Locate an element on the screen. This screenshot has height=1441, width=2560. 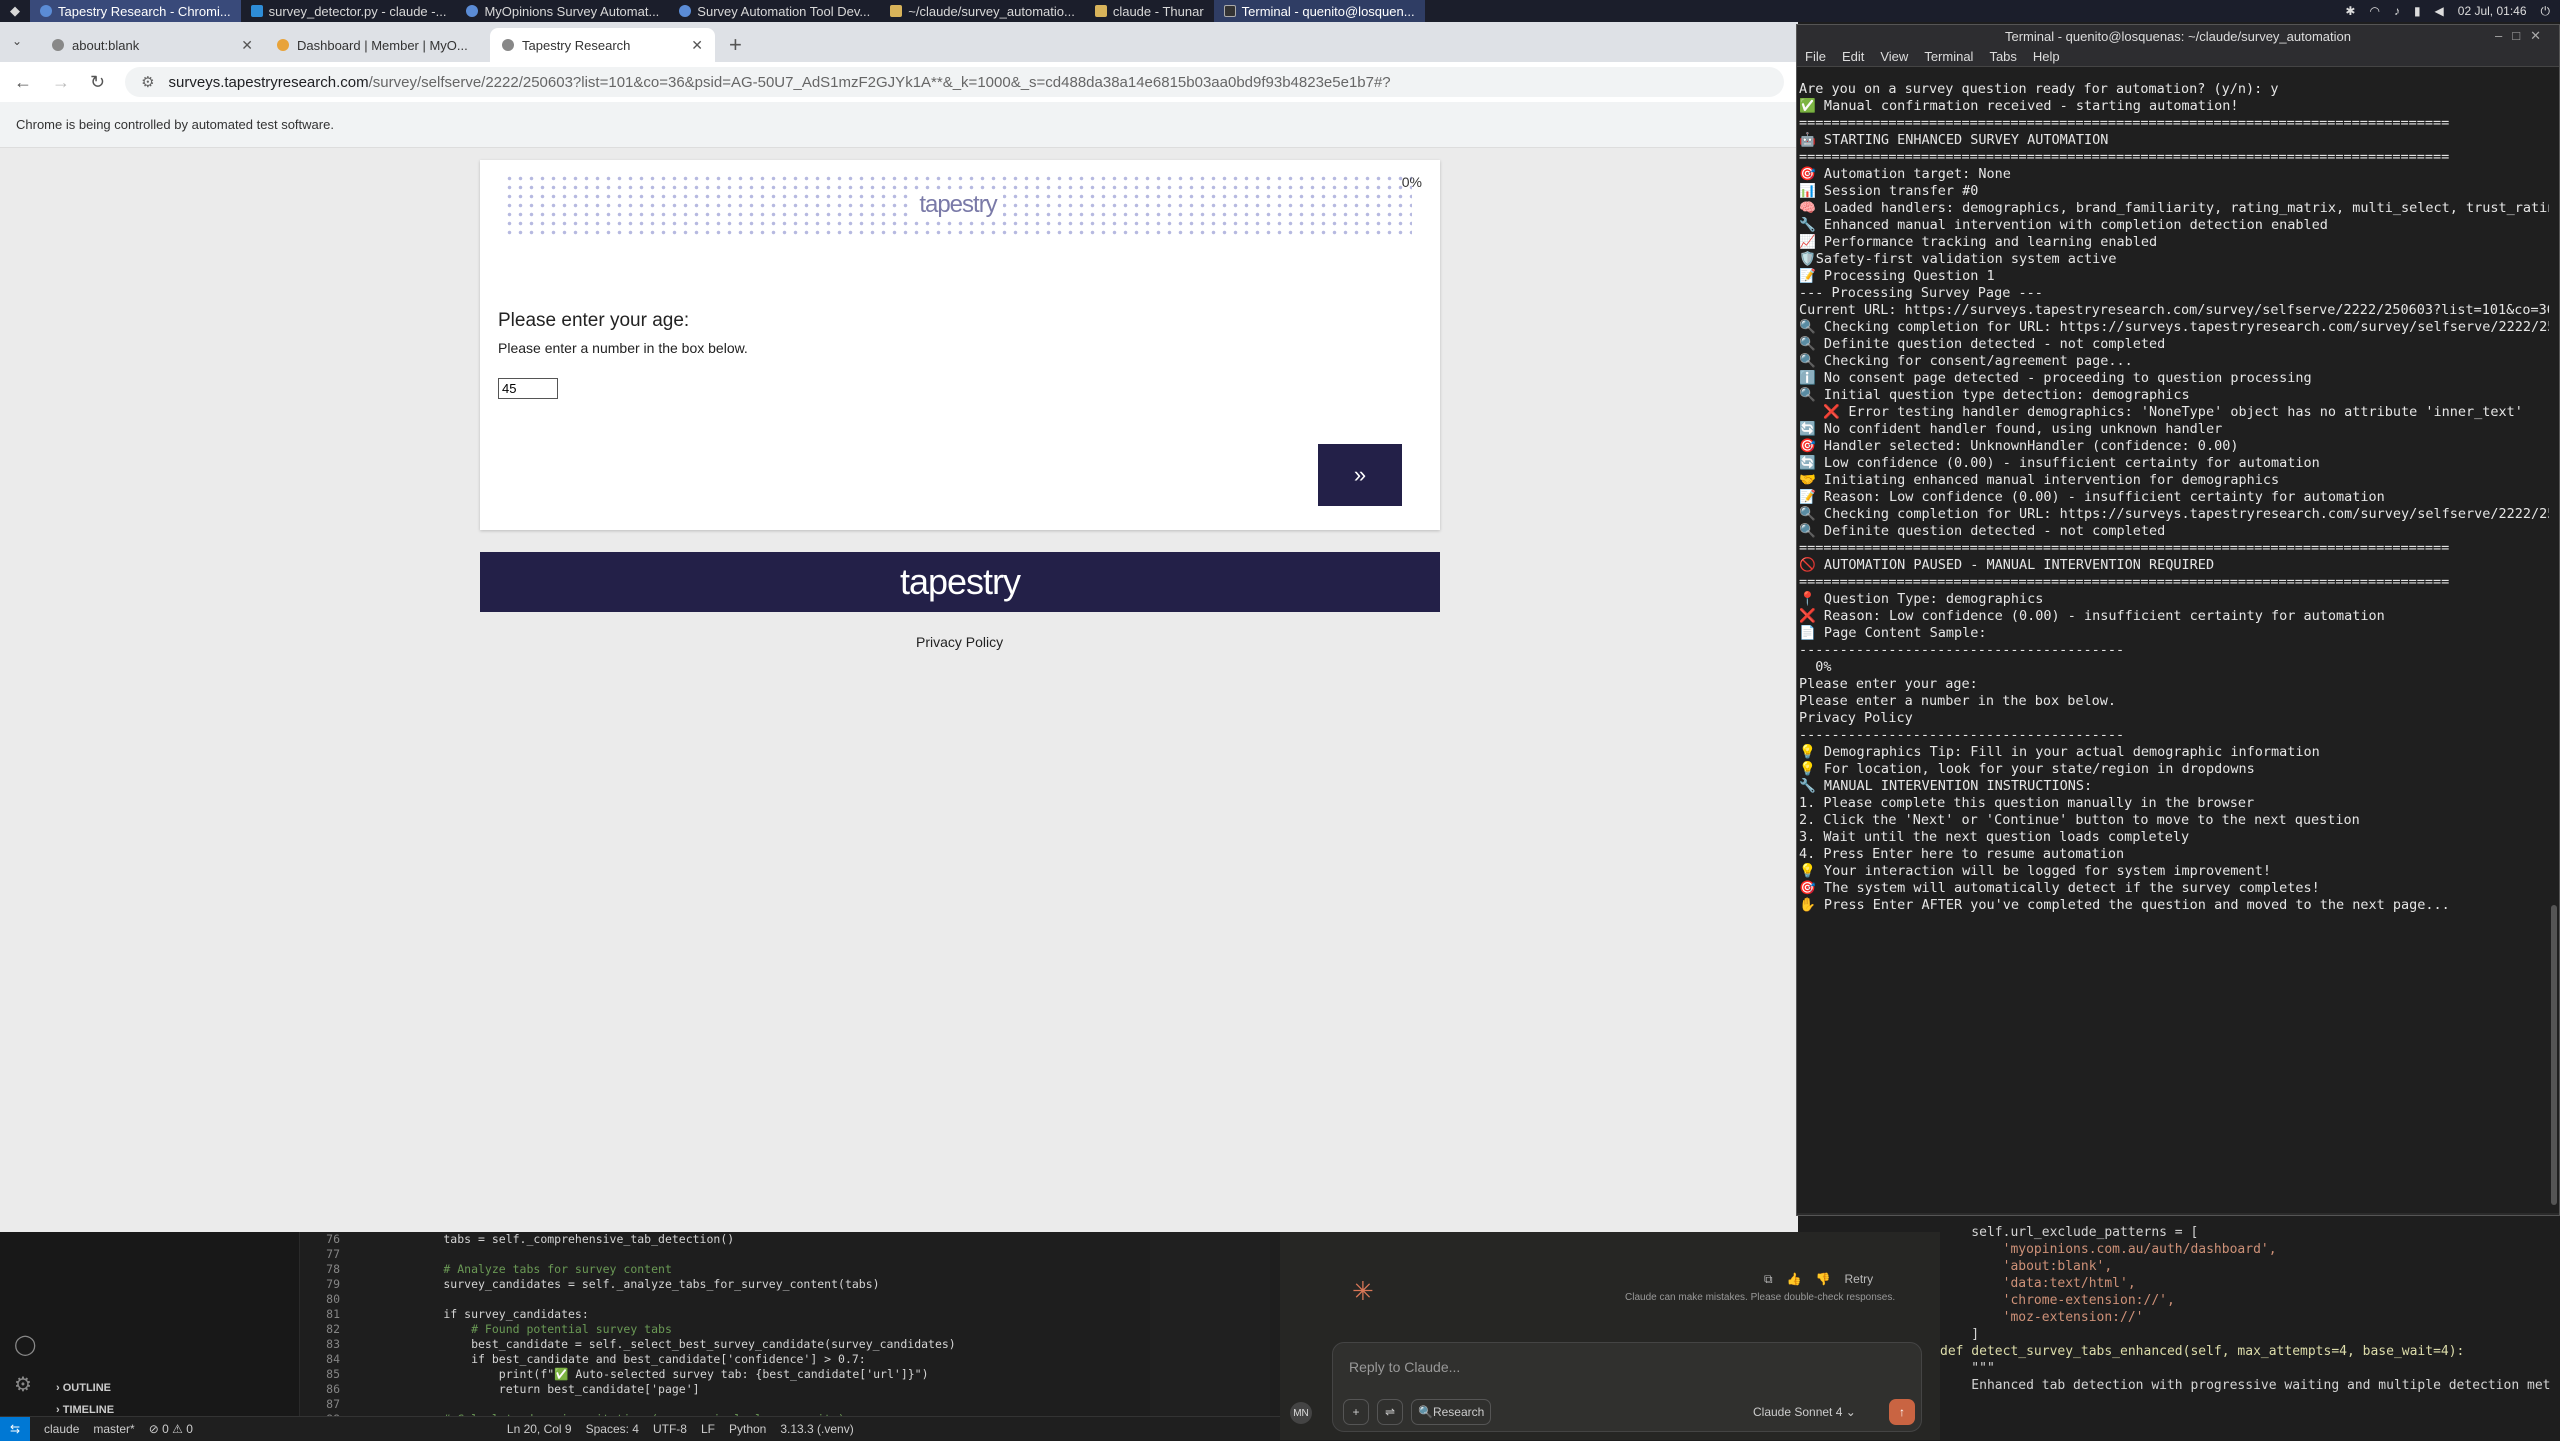
terminal-line: 🎯 Automation target: None is located at coordinates (1905, 174).